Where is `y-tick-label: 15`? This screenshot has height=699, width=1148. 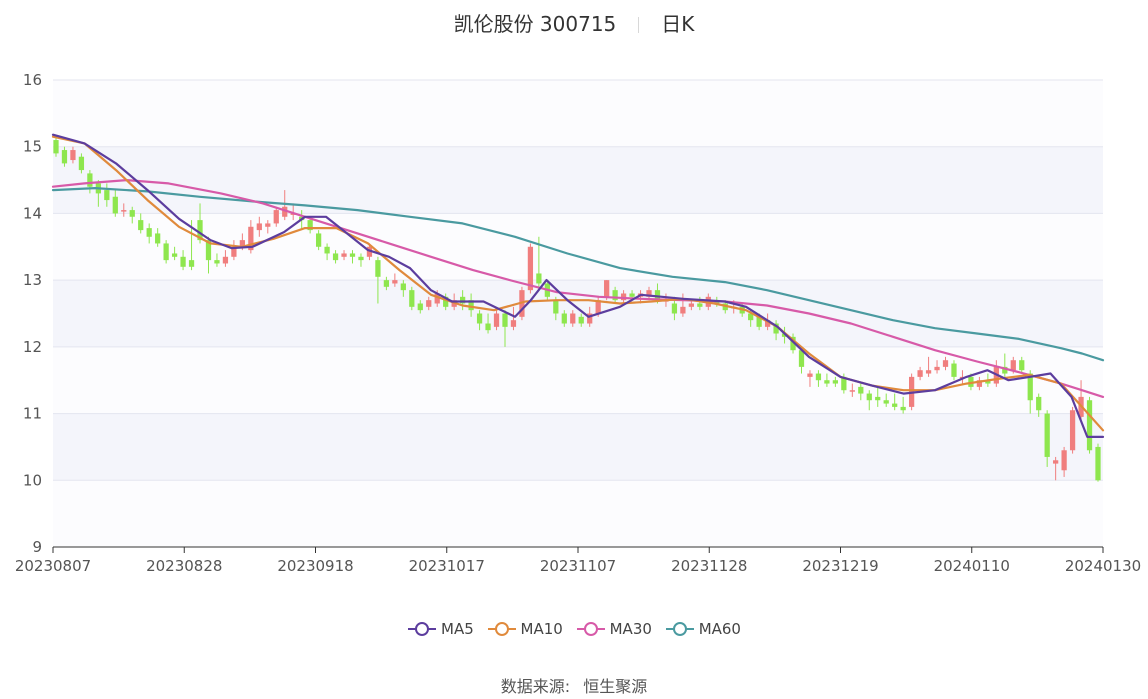
y-tick-label: 15 is located at coordinates (32, 147).